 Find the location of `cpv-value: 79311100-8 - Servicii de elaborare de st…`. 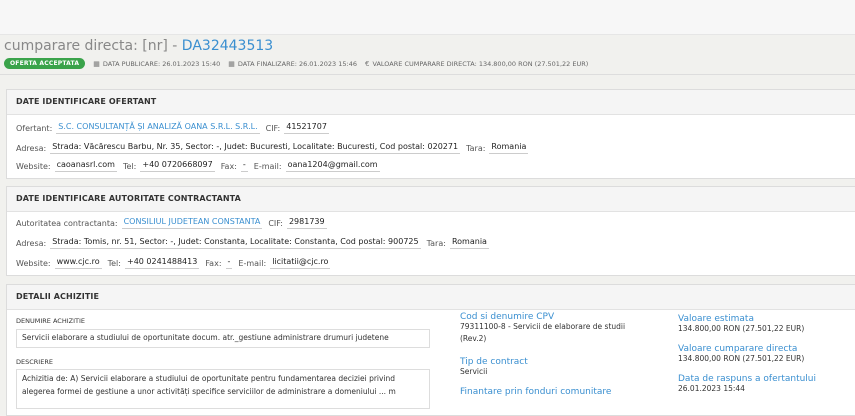

cpv-value: 79311100-8 - Servicii de elaborare de st… is located at coordinates (543, 326).